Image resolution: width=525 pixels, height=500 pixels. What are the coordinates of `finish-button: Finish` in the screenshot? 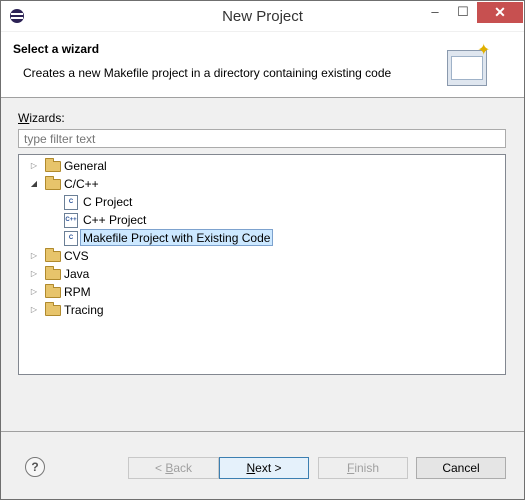 It's located at (363, 468).